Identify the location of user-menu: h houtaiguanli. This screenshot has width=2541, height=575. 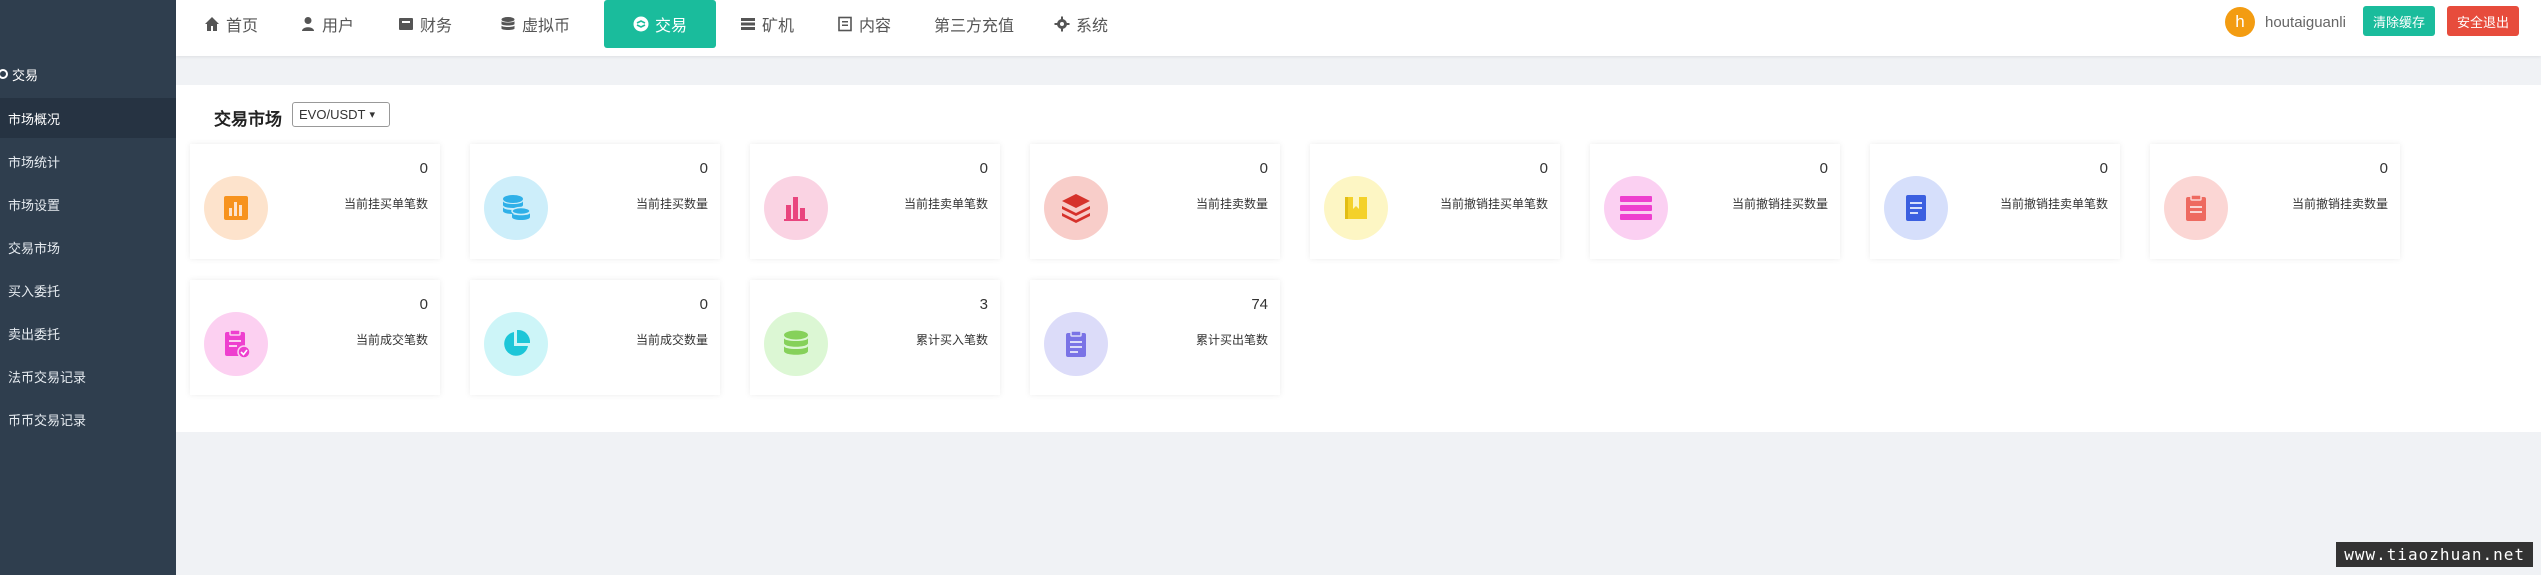
(2285, 22).